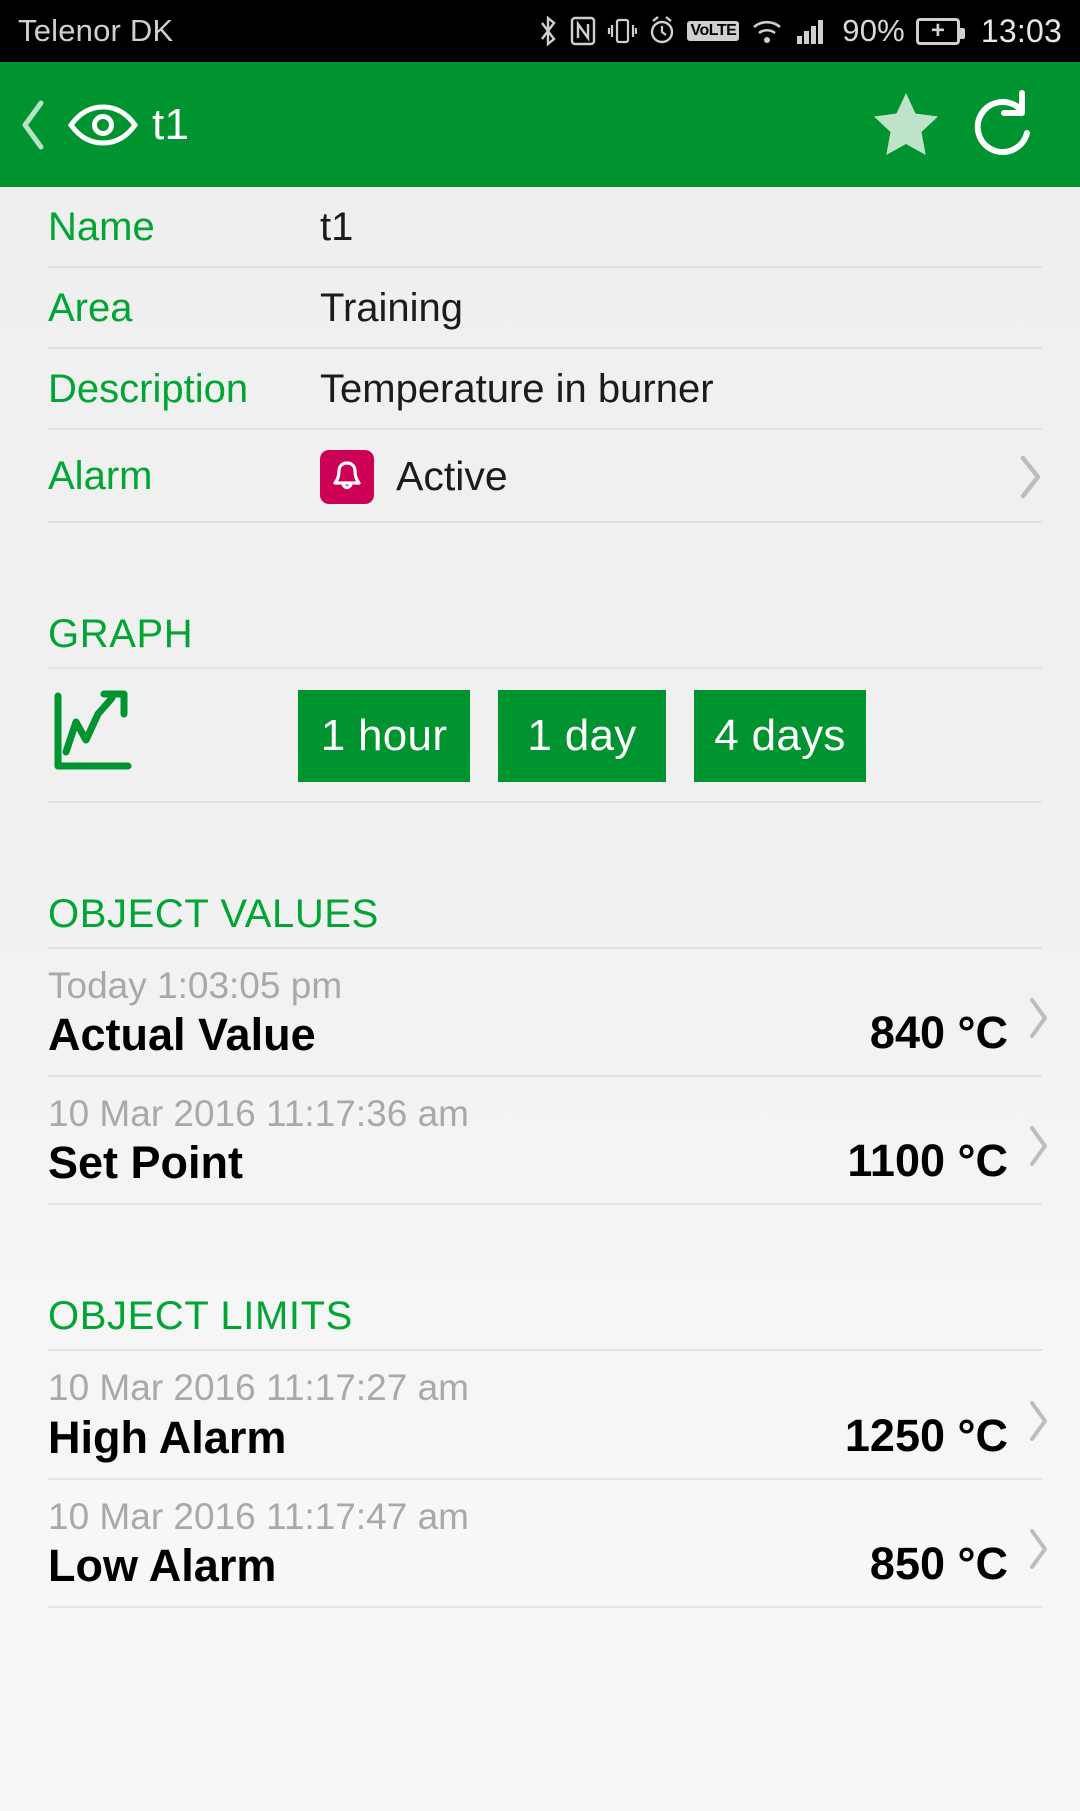  Describe the element at coordinates (173, 736) in the screenshot. I see `trend-chart-icon` at that location.